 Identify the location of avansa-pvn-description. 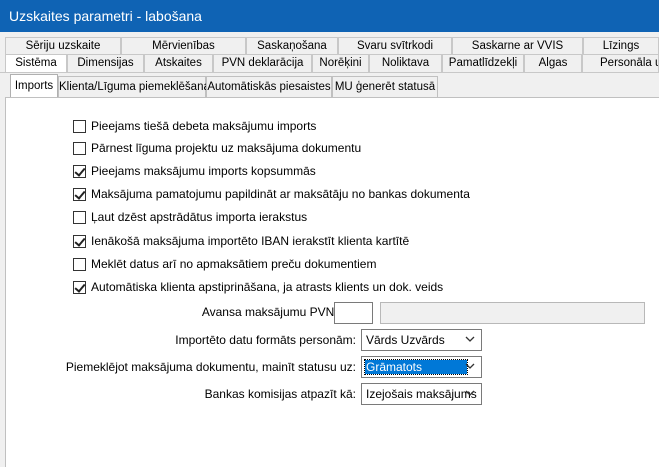
(512, 313).